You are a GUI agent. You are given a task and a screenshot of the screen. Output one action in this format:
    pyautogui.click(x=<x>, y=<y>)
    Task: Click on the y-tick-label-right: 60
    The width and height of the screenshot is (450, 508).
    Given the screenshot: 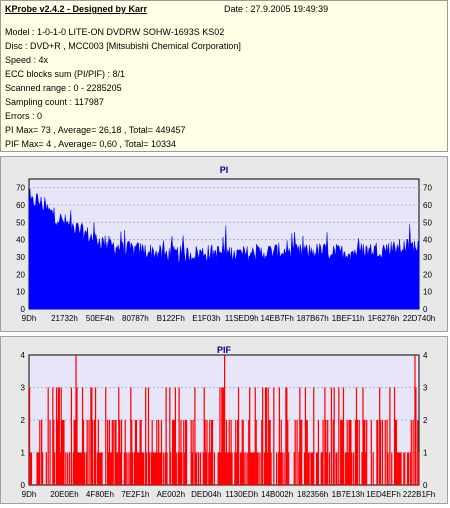 What is the action you would take?
    pyautogui.click(x=427, y=205)
    